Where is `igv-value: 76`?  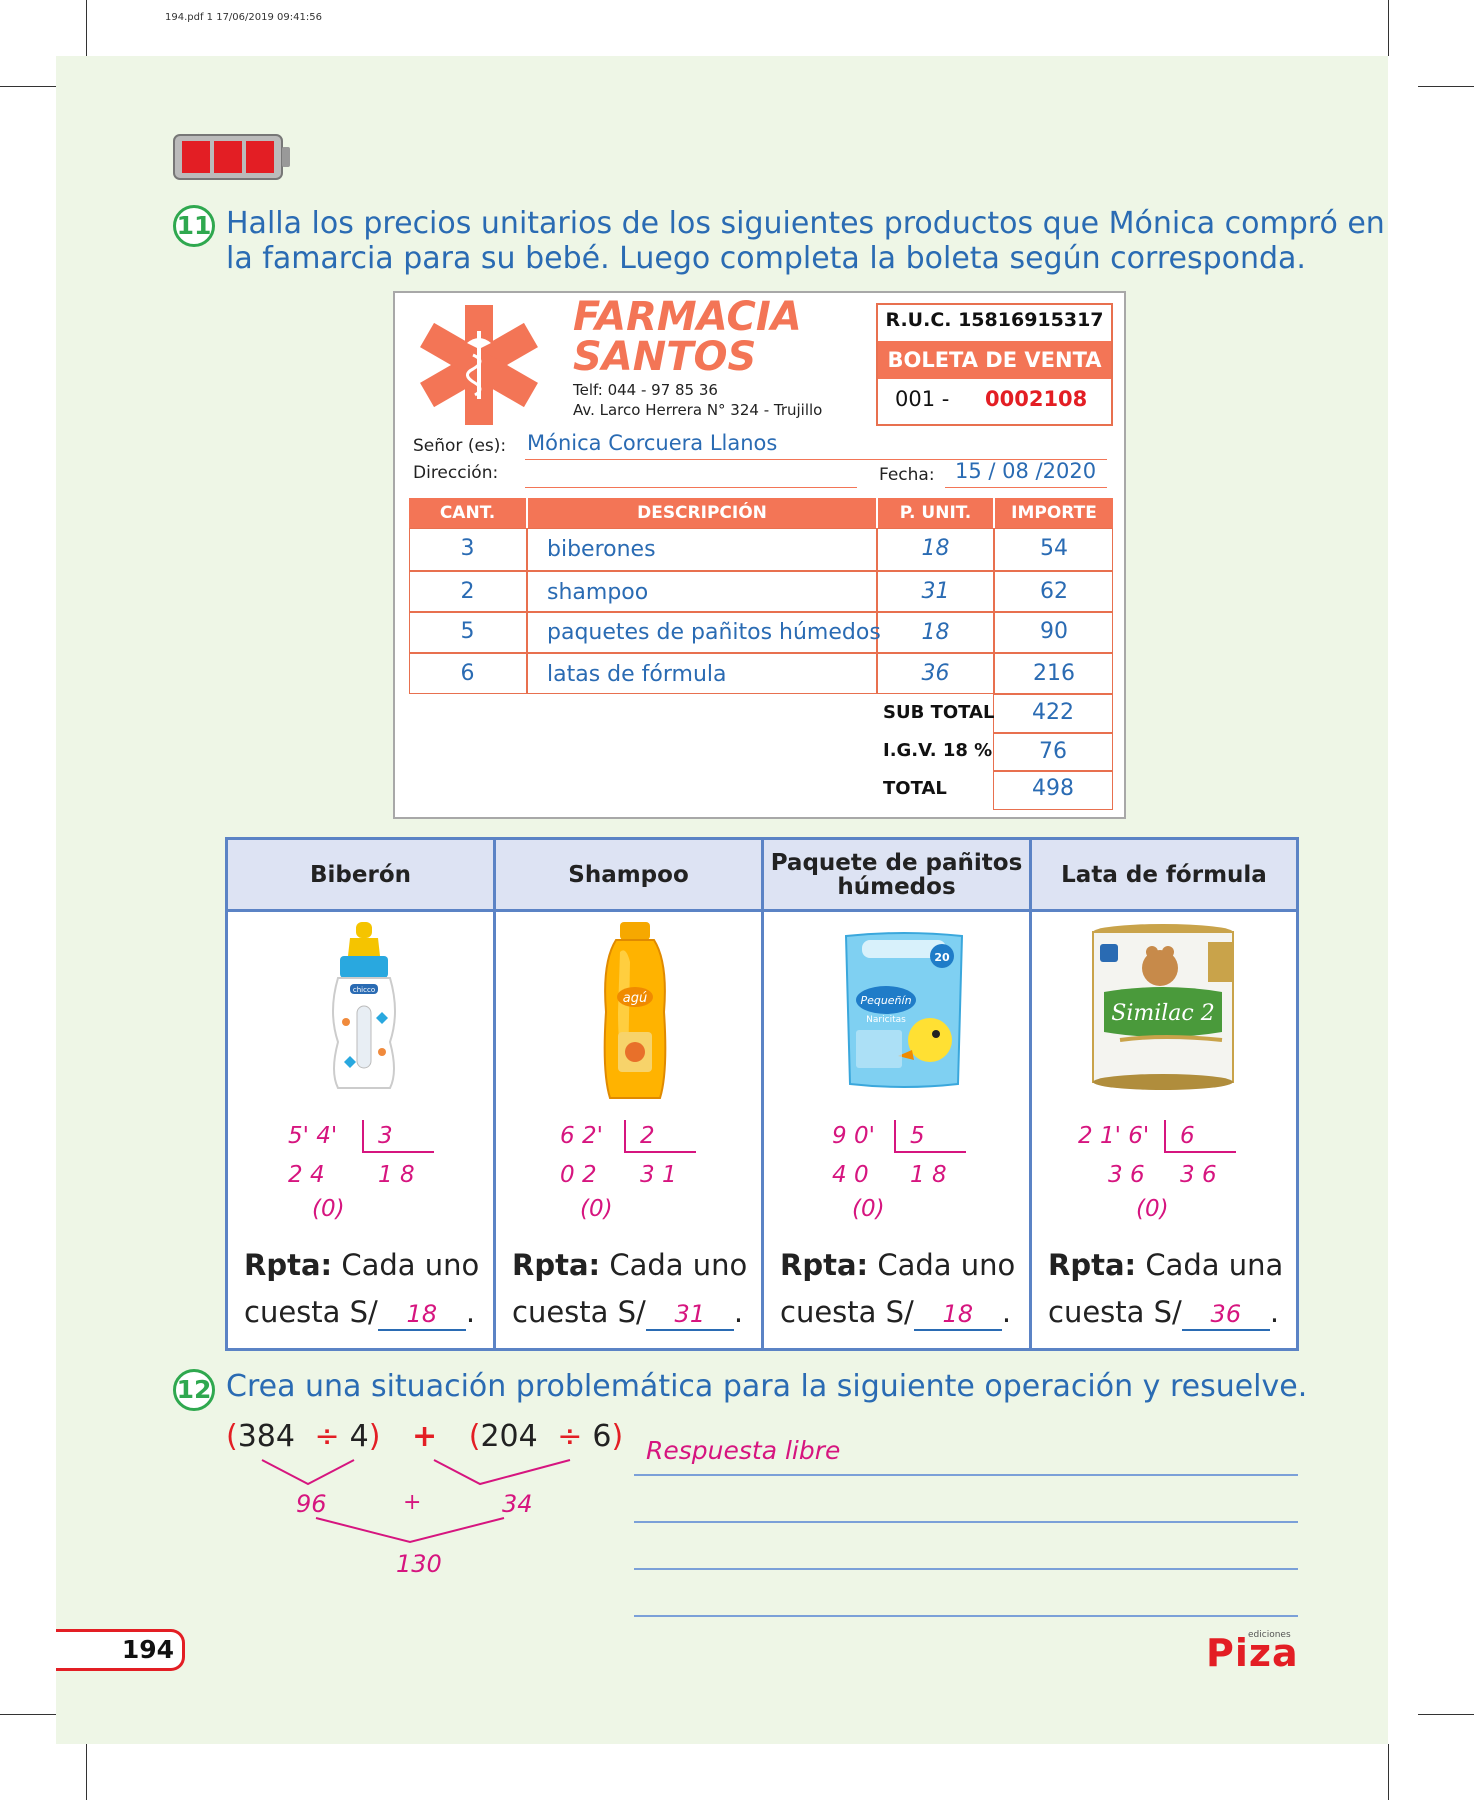 igv-value: 76 is located at coordinates (1053, 751).